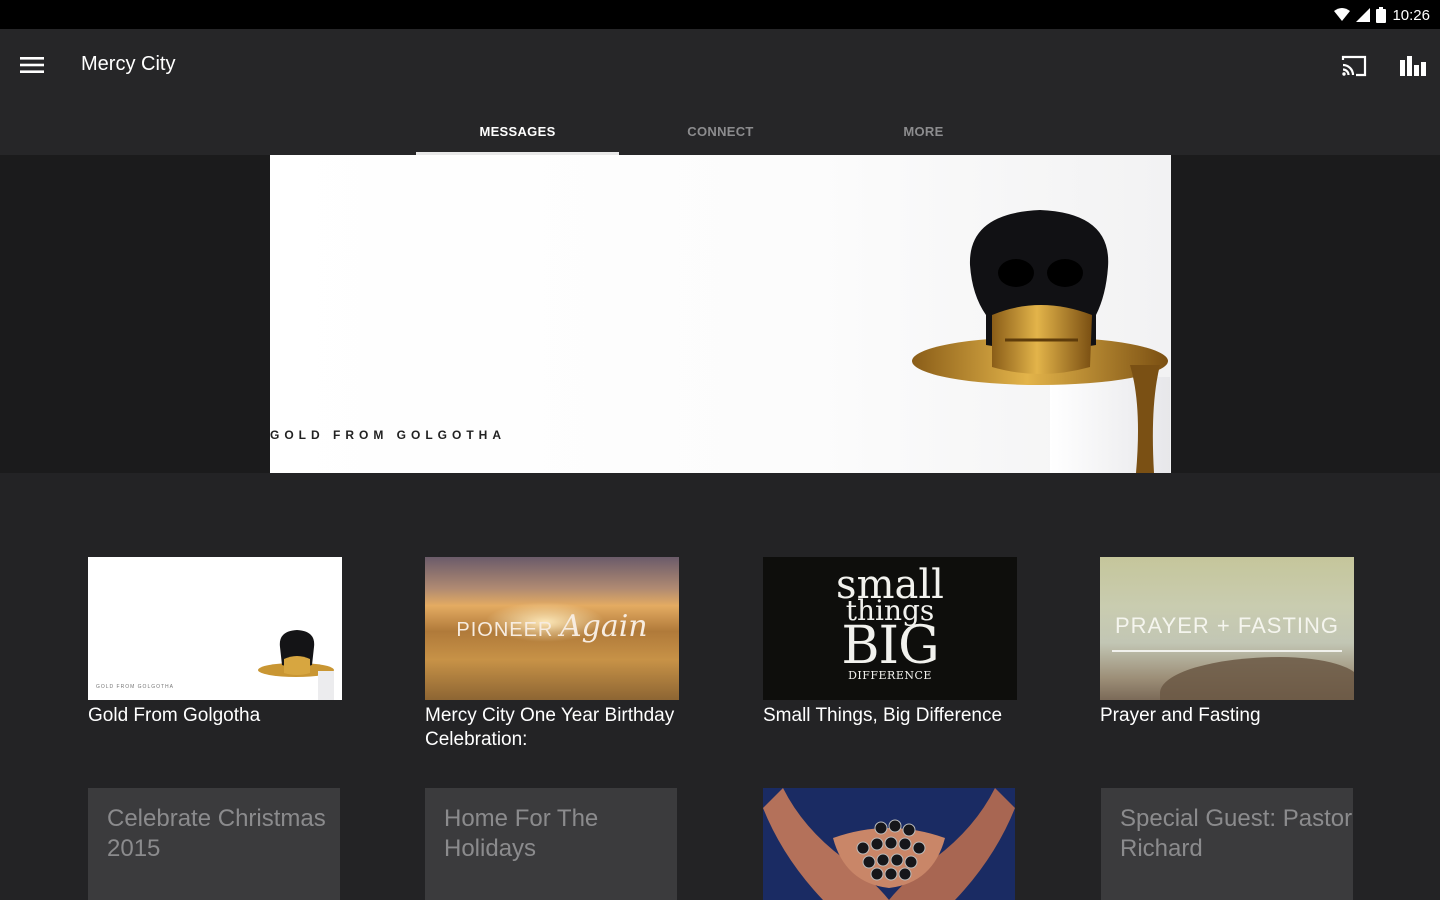 The height and width of the screenshot is (900, 1440). I want to click on series-card: PRAYER + FASTING Prayer and Fasting, so click(1227, 642).